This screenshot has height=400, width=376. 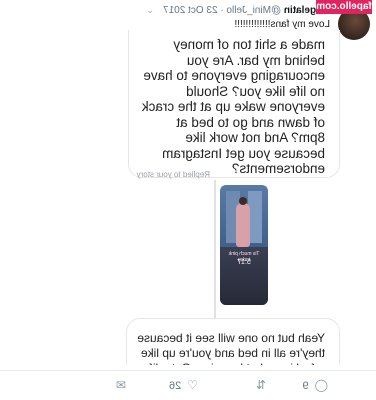 I want to click on tweet-date: · 23 Oct 2017, so click(x=193, y=10).